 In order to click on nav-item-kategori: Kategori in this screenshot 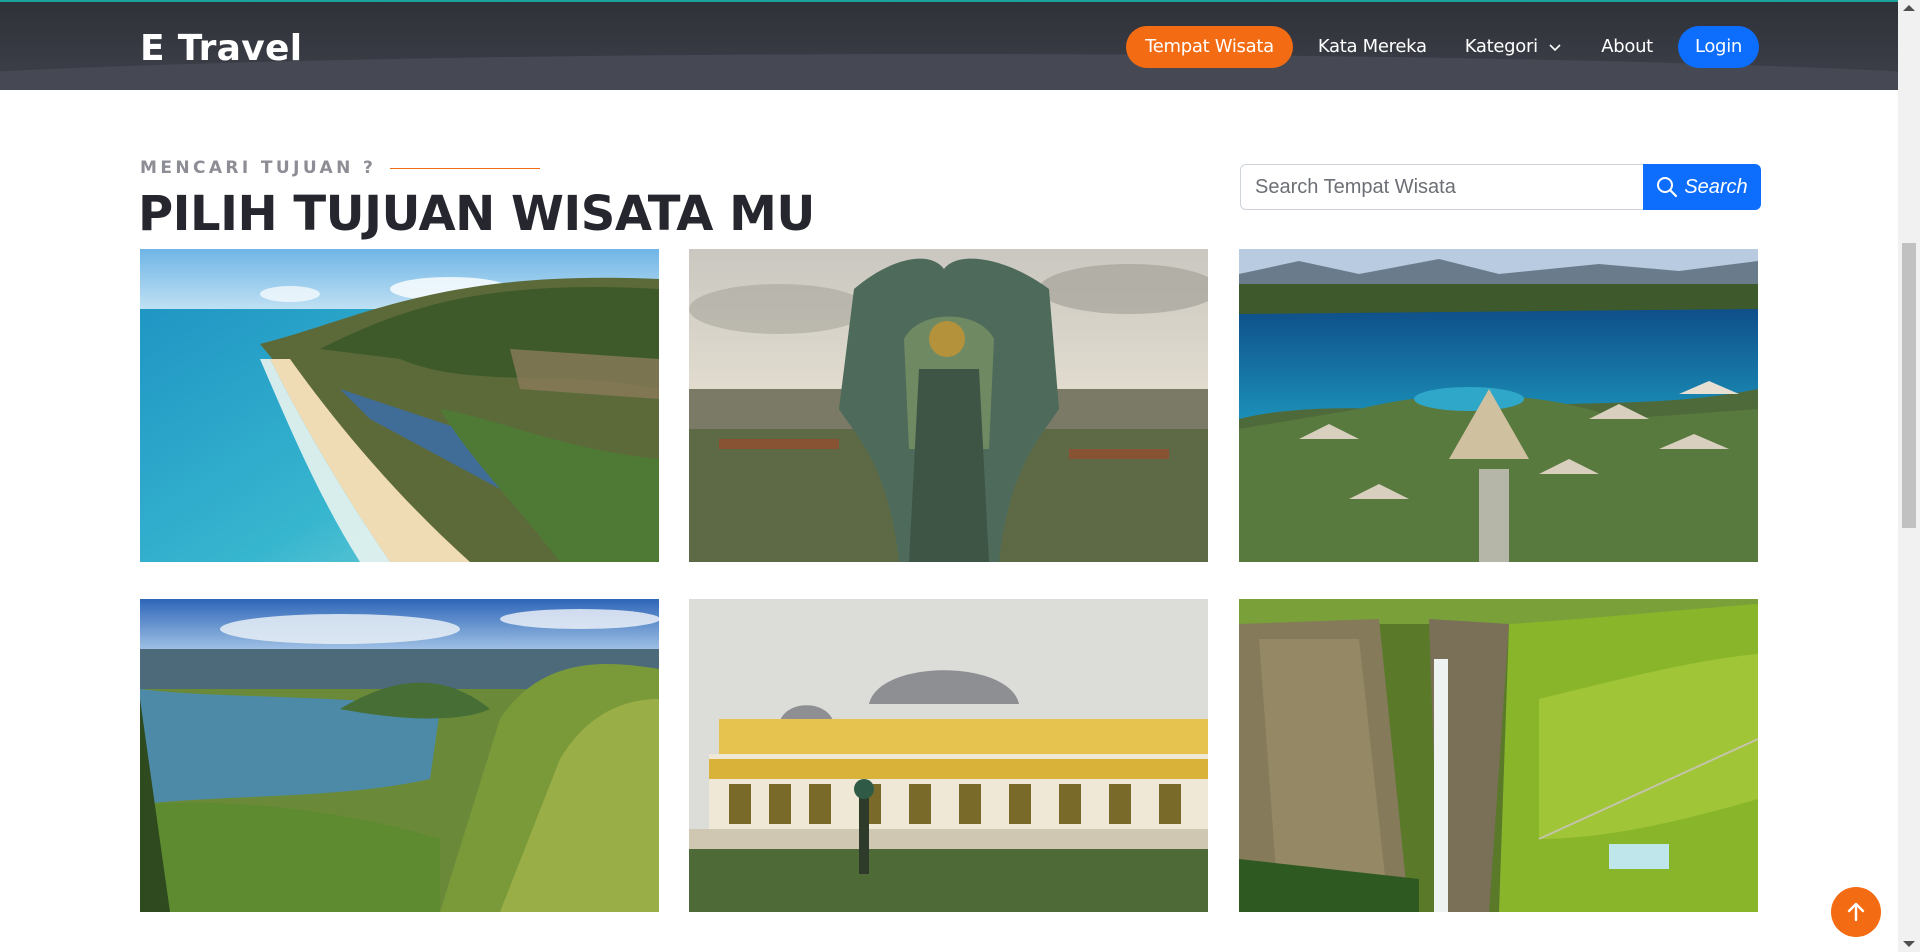, I will do `click(1514, 47)`.